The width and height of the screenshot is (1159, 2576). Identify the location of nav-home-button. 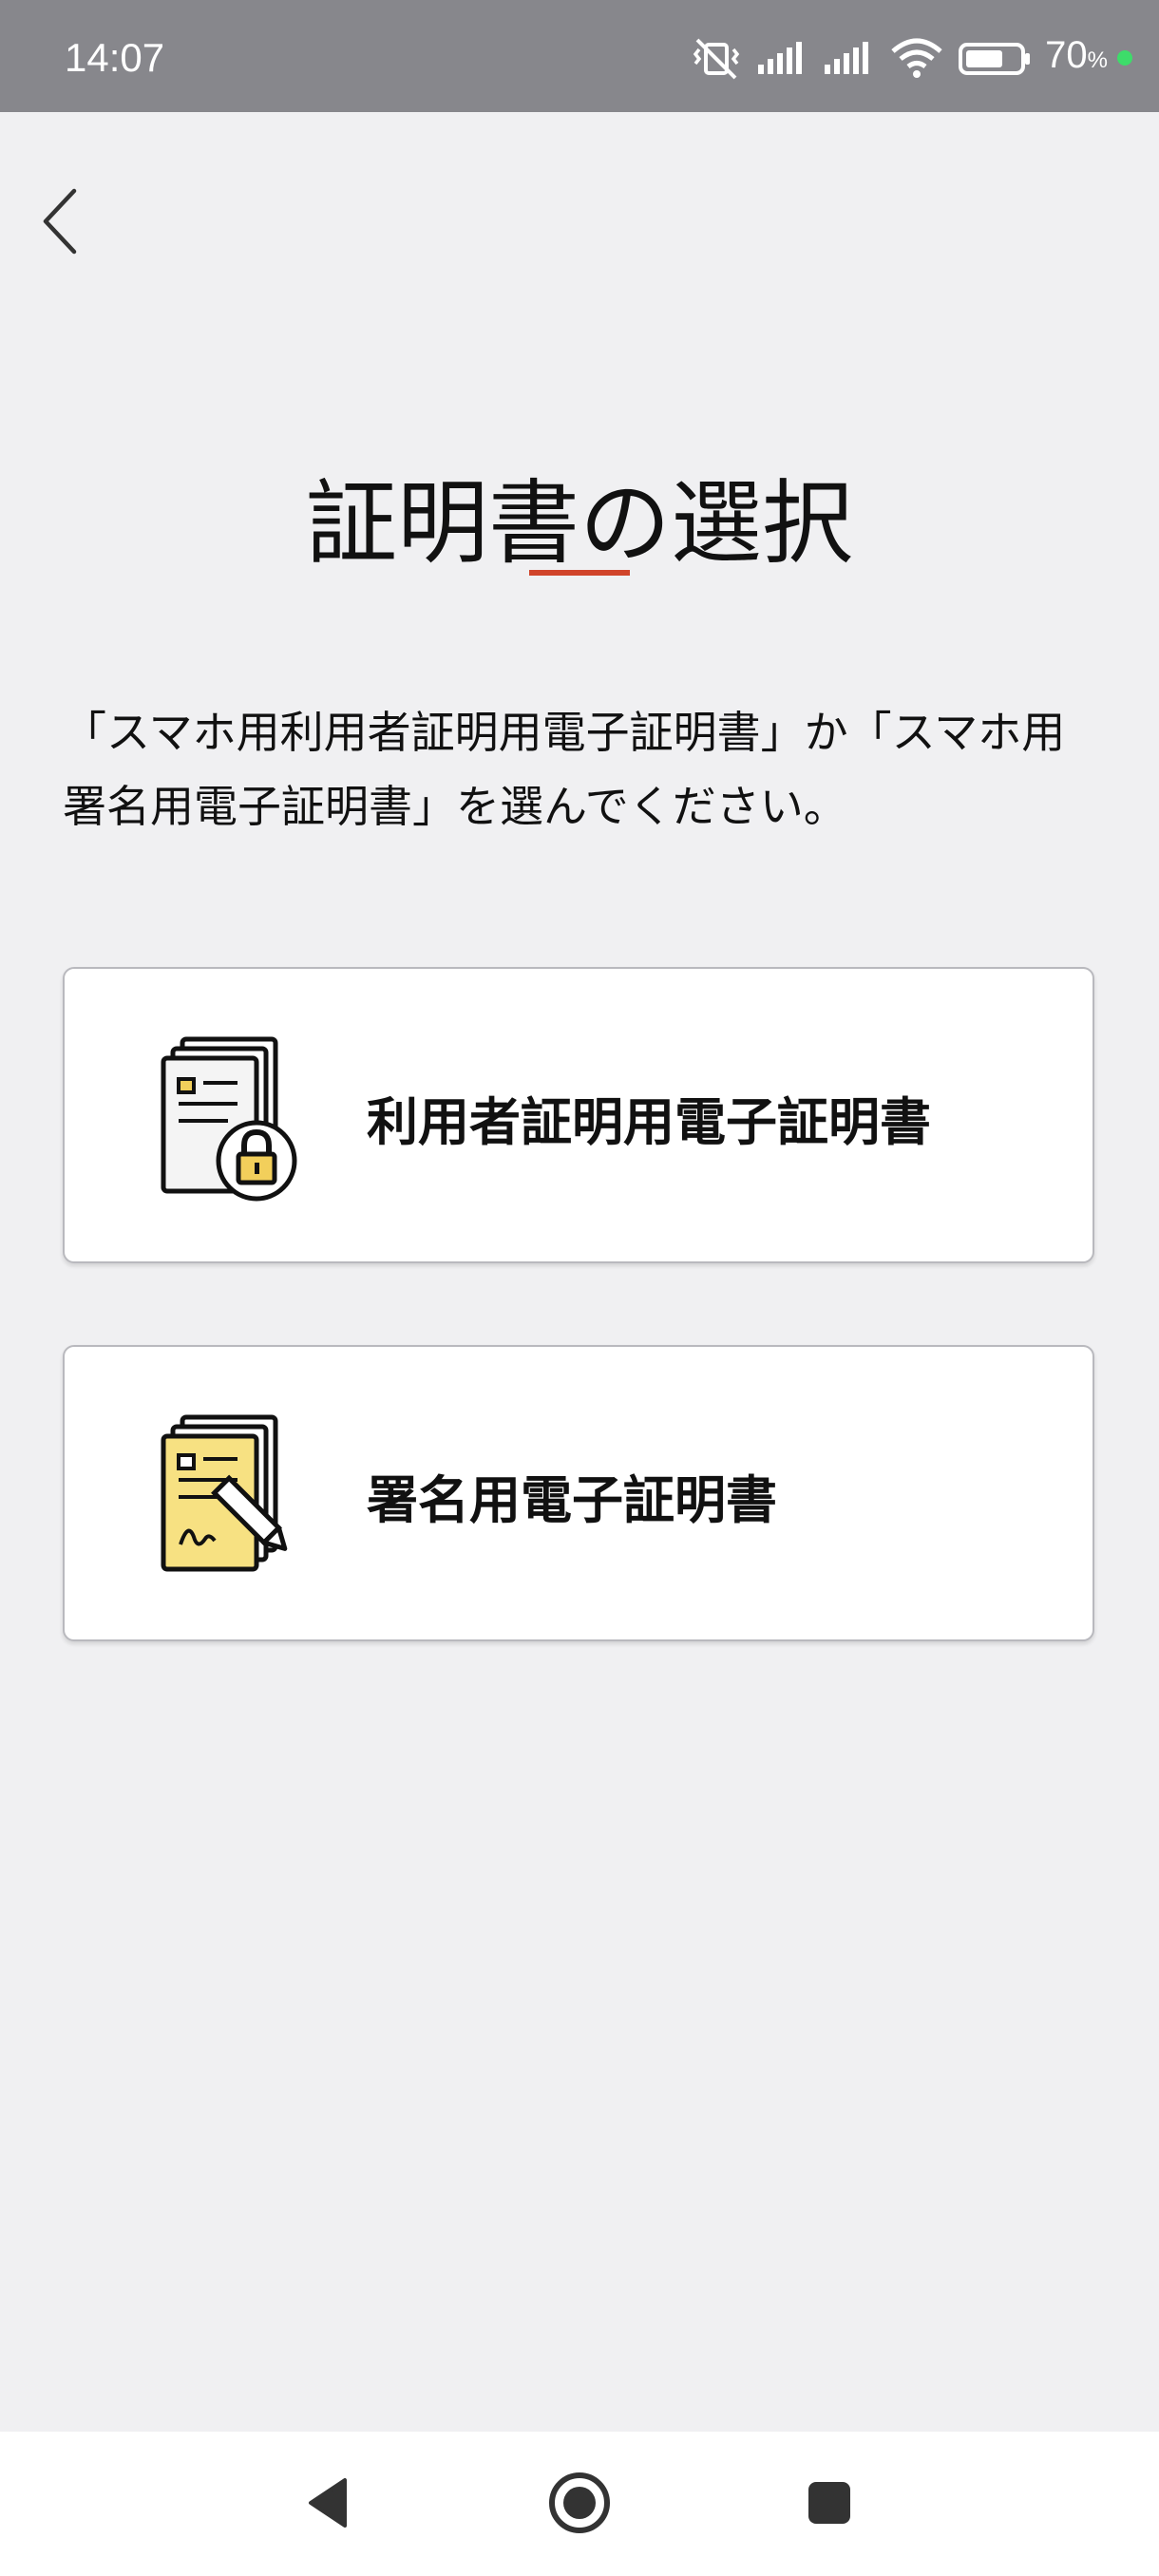
(579, 2503).